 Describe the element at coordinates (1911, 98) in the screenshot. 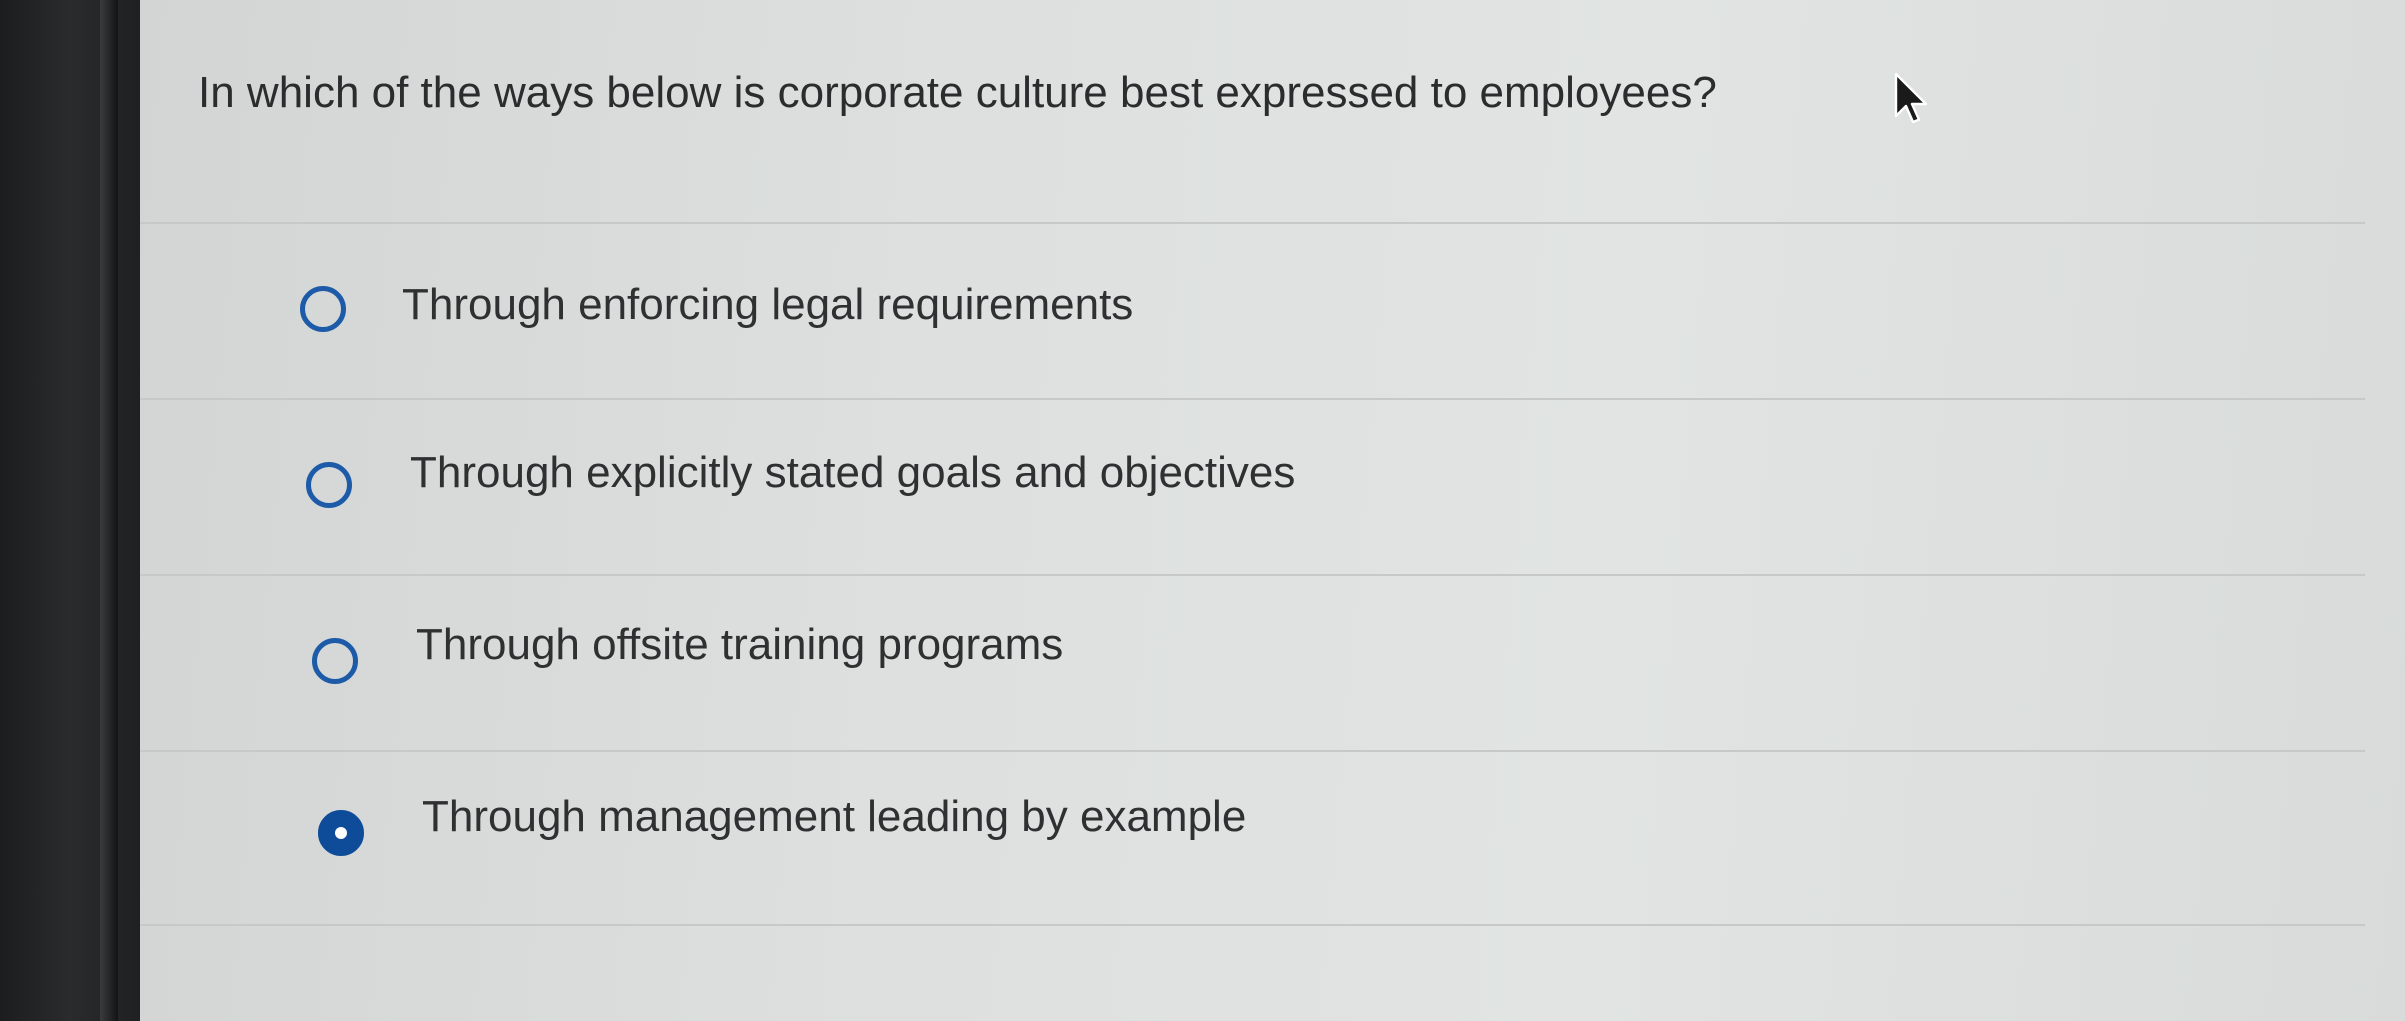

I see `mouse-pointer-icon` at that location.